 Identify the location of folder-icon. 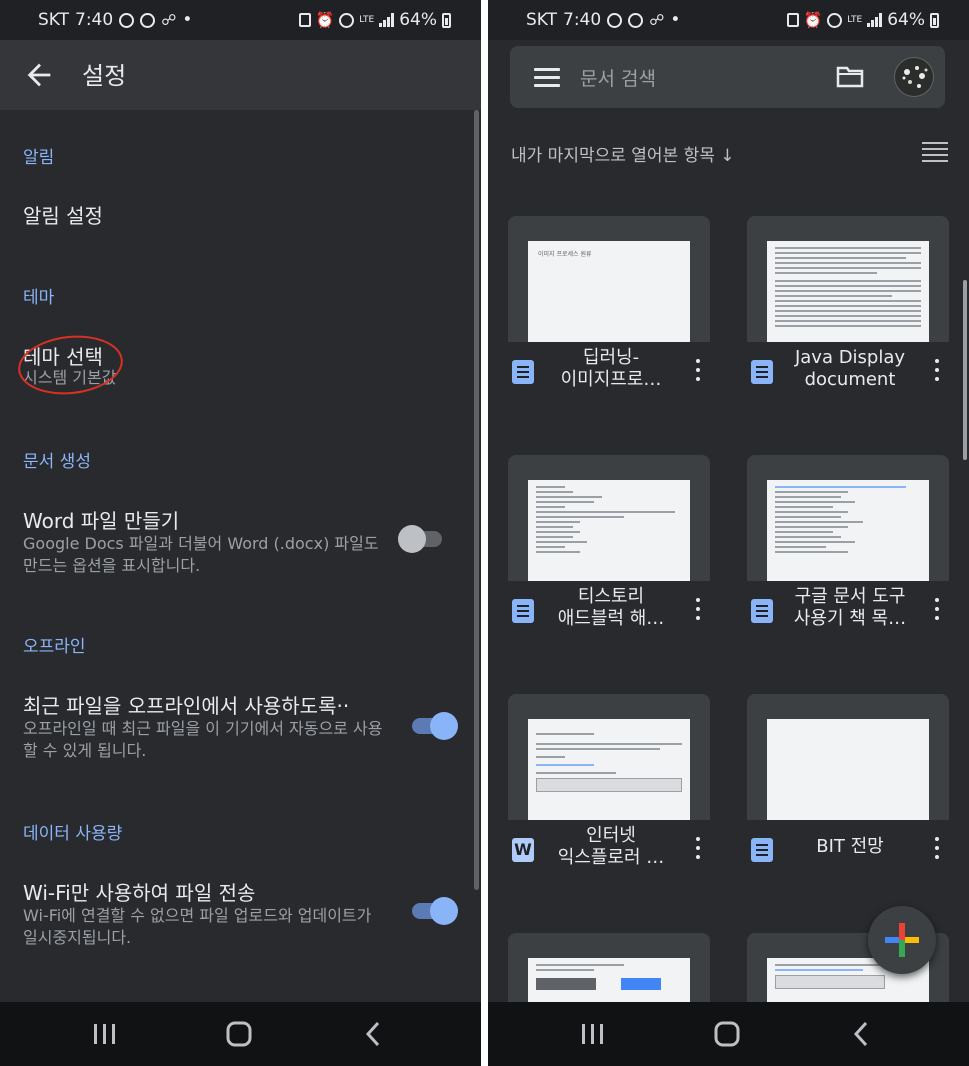
(850, 77).